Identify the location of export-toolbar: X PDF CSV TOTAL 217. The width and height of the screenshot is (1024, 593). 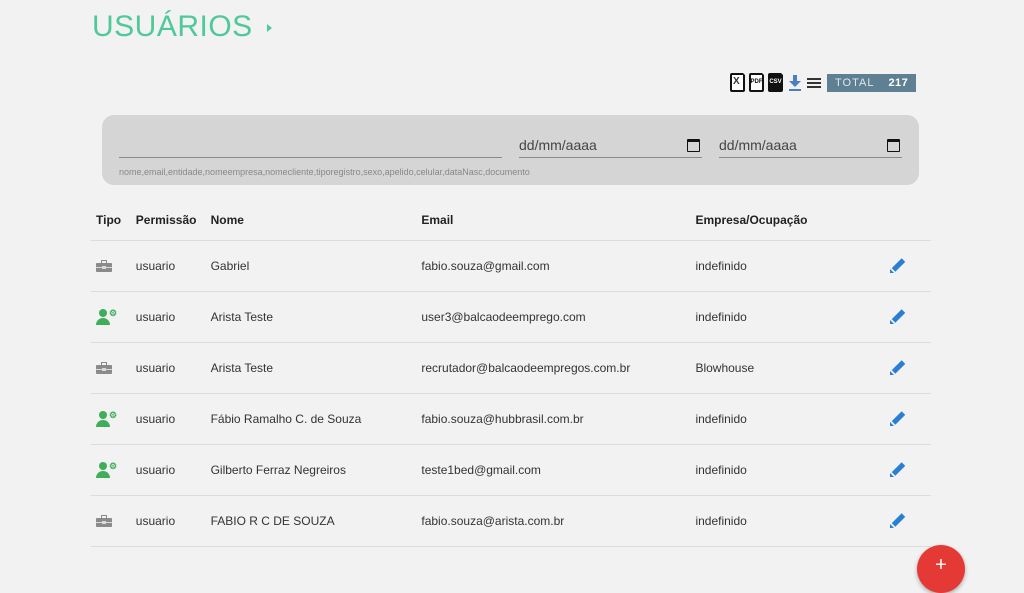
(823, 81).